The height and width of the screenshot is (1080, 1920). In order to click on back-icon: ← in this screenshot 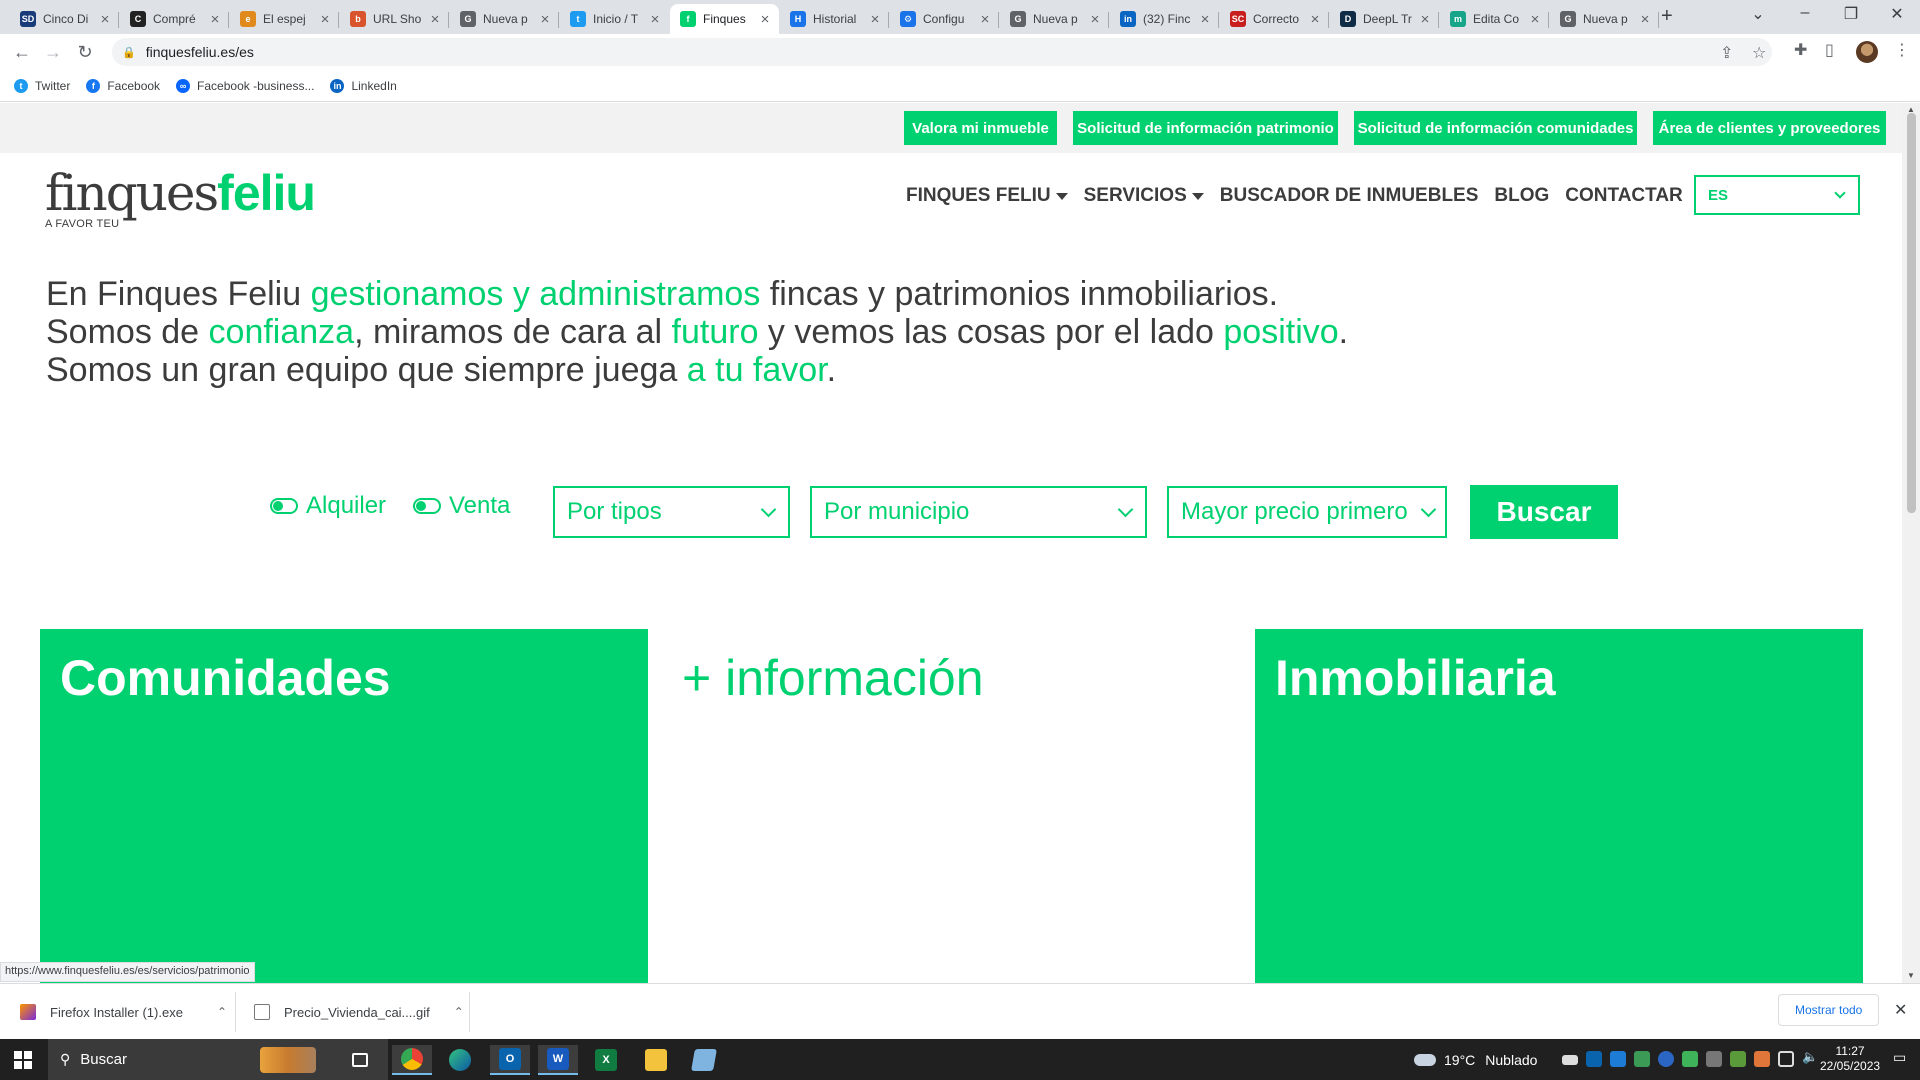, I will do `click(22, 52)`.